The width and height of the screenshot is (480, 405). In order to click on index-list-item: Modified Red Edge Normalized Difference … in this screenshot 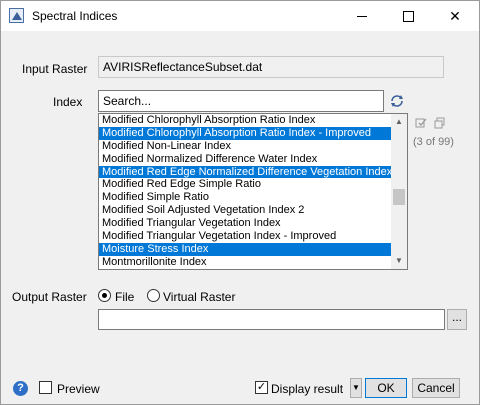, I will do `click(246, 172)`.